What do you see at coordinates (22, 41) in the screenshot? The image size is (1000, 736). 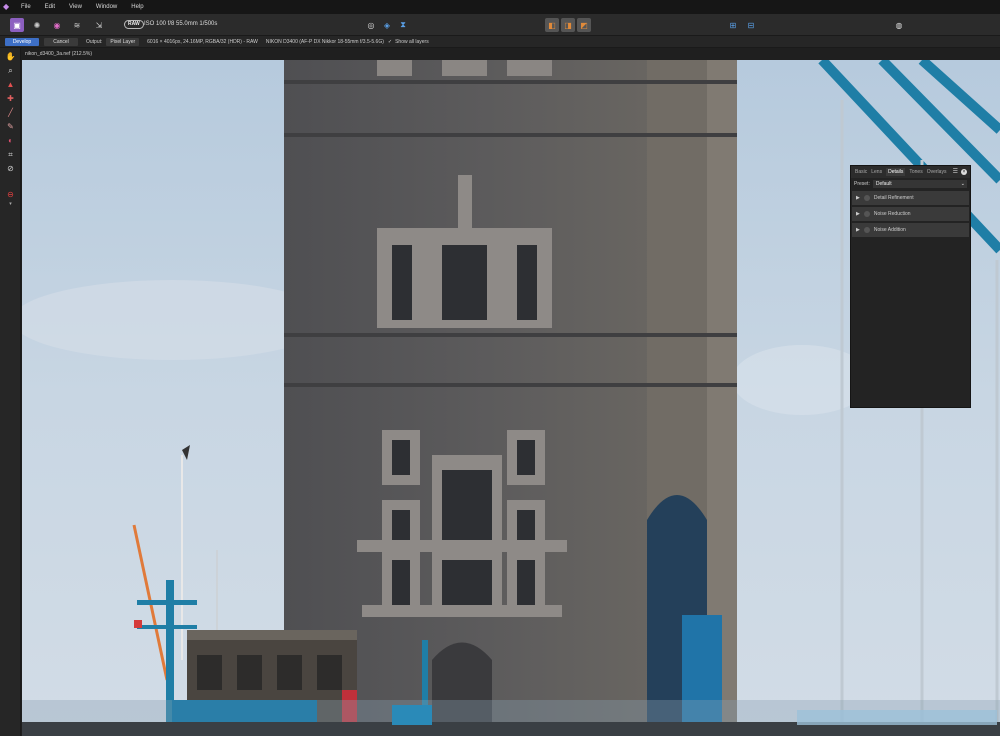 I see `develop-button: Develop` at bounding box center [22, 41].